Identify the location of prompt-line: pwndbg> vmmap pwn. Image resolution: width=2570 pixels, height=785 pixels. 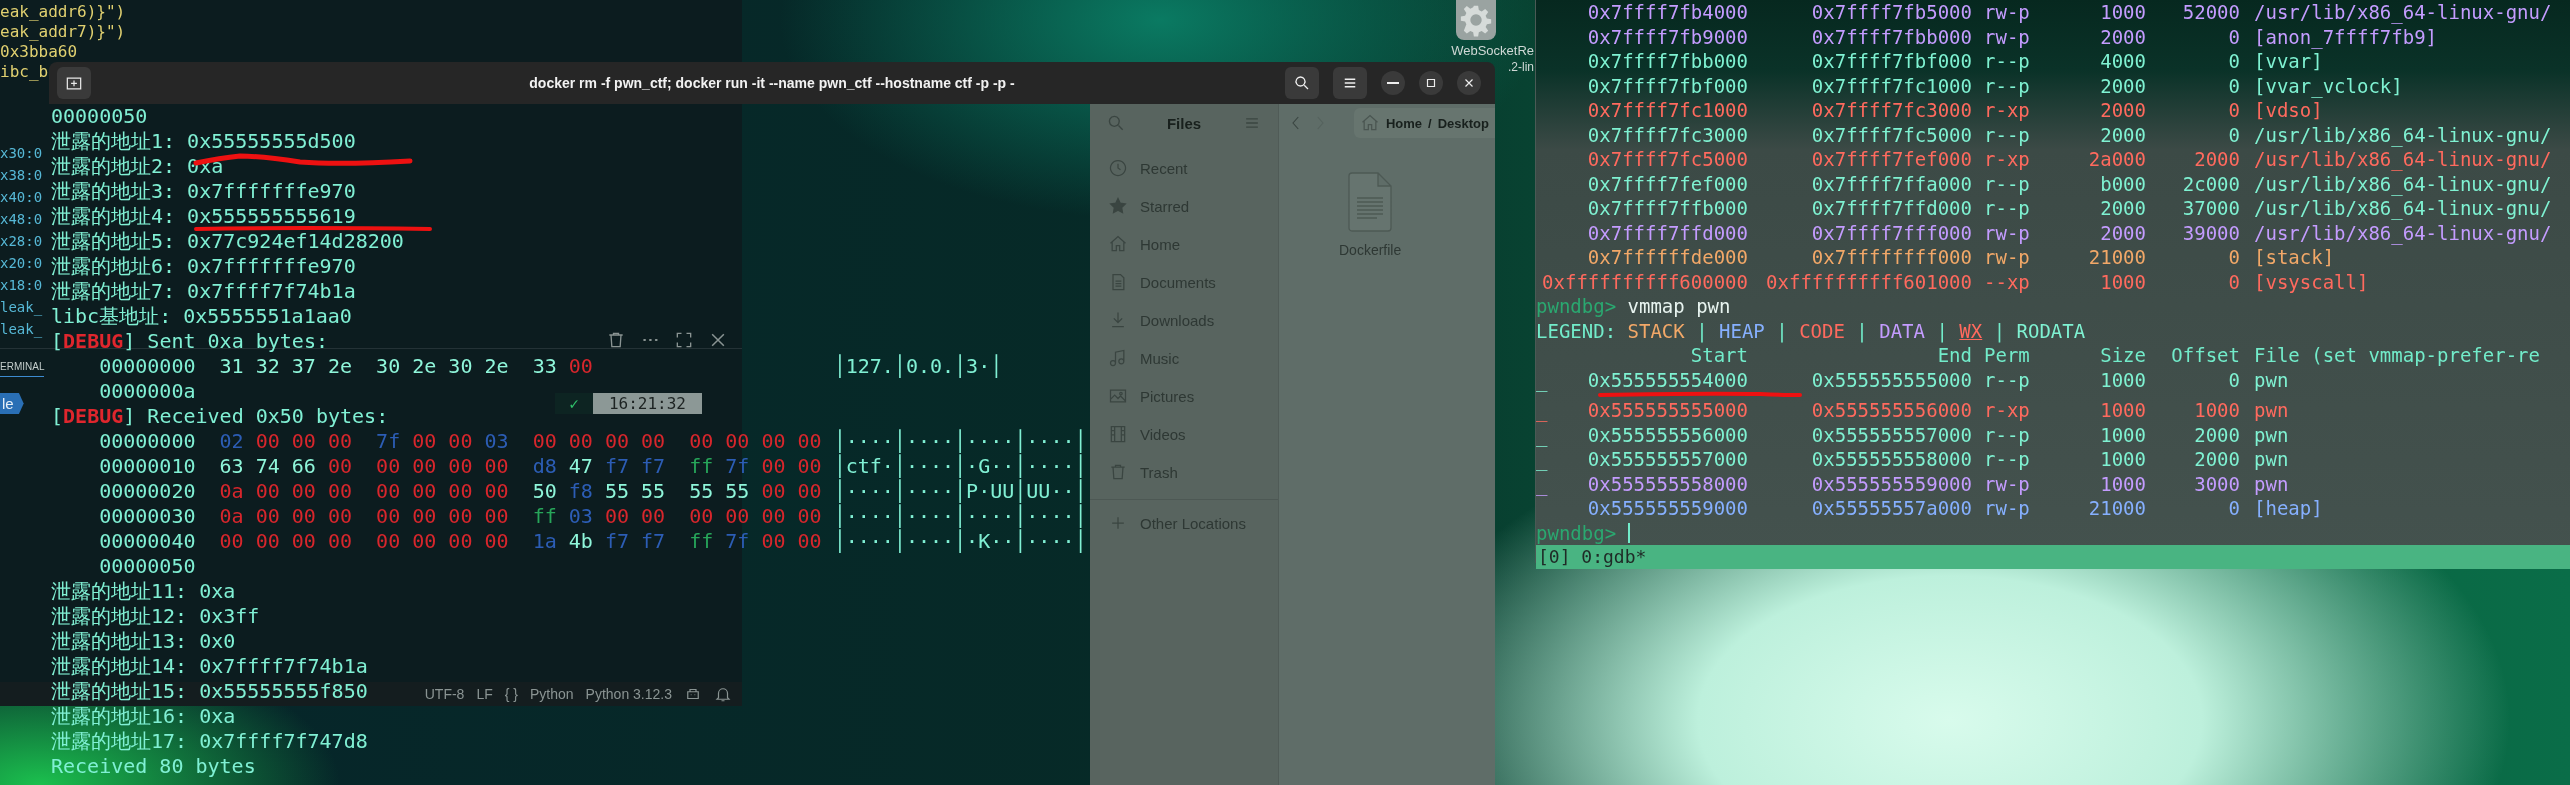
(1634, 306).